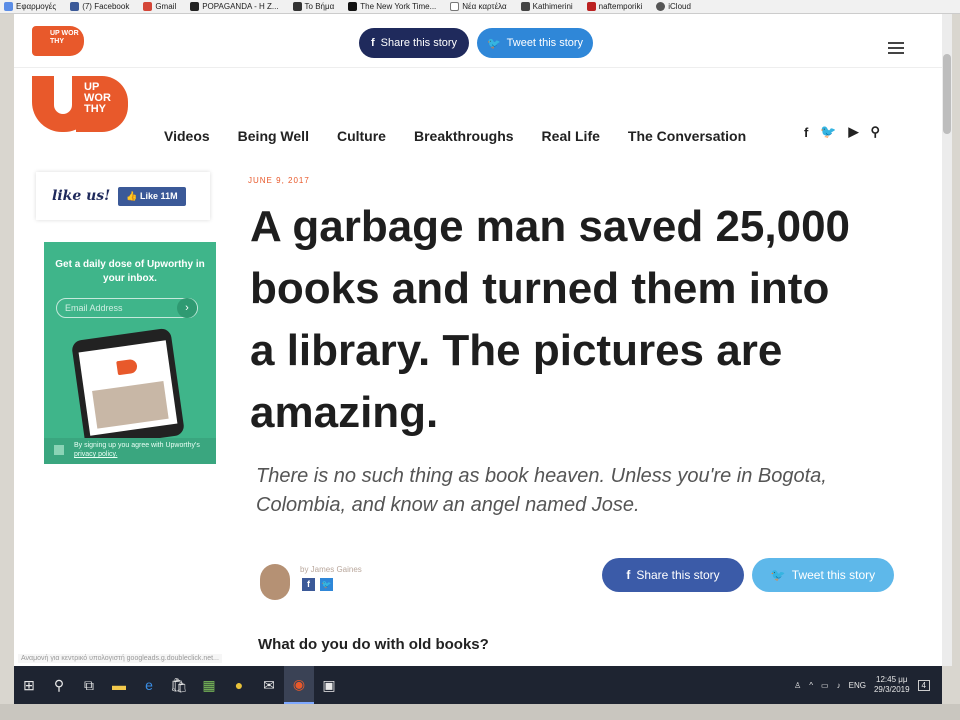 This screenshot has height=720, width=960. I want to click on chevron-up-icon: ^, so click(811, 685).